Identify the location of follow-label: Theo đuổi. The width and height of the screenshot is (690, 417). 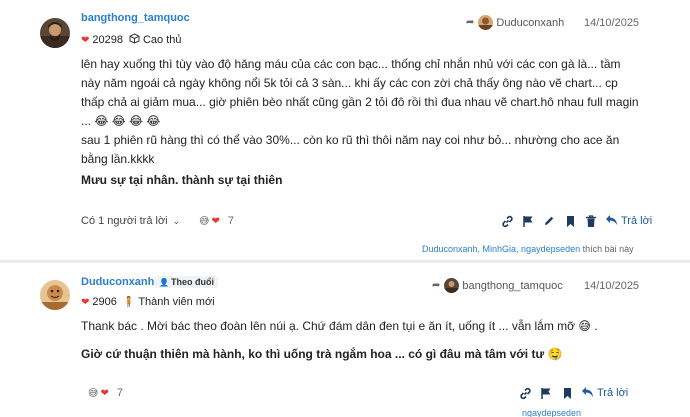
(192, 282).